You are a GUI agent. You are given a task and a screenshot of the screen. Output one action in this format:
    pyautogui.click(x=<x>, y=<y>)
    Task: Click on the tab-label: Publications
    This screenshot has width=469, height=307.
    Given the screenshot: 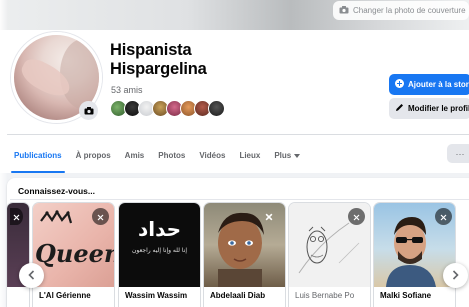 What is the action you would take?
    pyautogui.click(x=38, y=155)
    